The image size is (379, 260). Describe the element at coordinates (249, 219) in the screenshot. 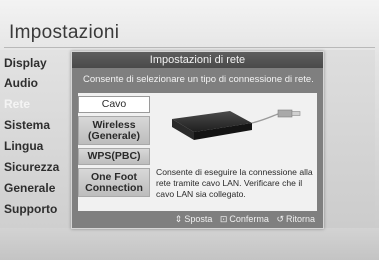

I see `confirm-hint: Conferma` at that location.